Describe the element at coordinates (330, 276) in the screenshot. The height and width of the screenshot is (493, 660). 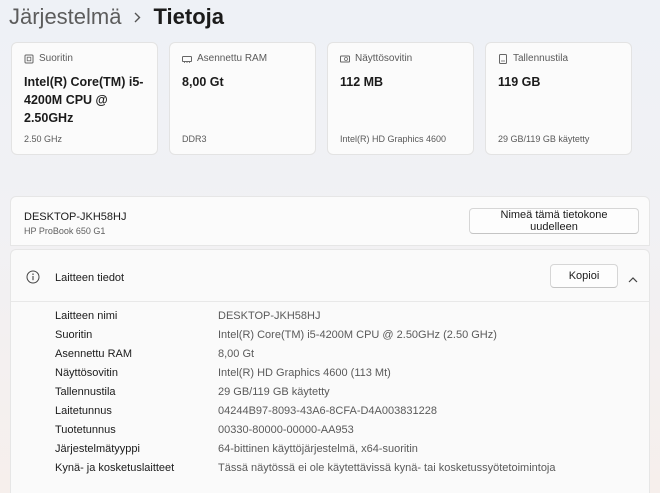
I see `specs-header: Laitteen tiedot Kopioi` at that location.